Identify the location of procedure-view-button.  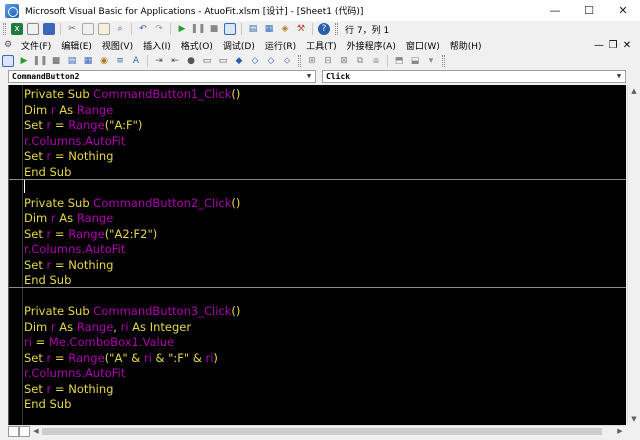
(13, 431).